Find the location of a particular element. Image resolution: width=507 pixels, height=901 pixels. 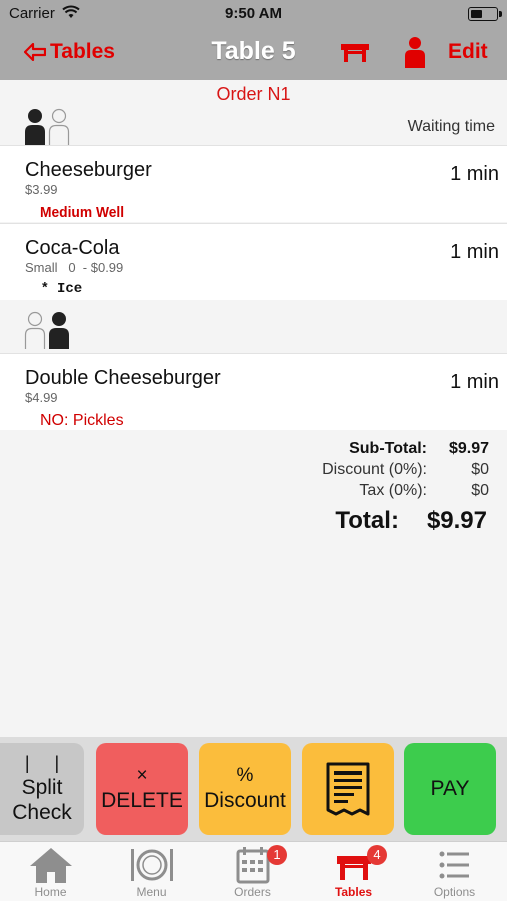

delete-button: × DELETE is located at coordinates (142, 789).